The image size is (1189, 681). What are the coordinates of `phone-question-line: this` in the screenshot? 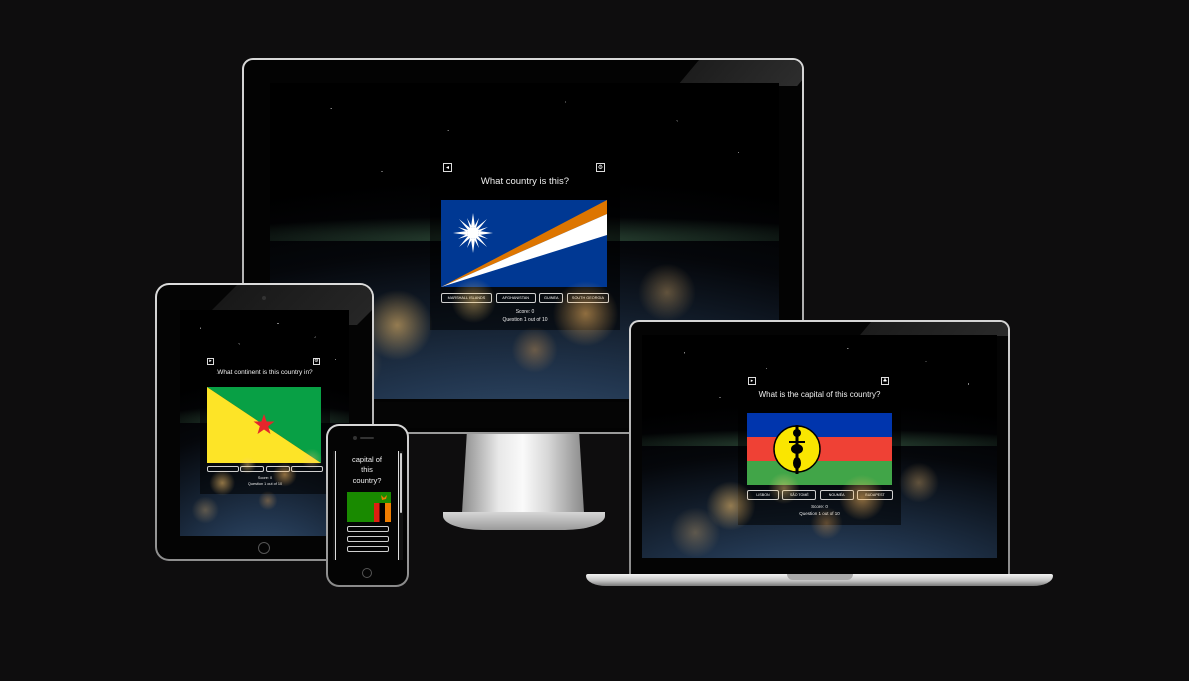 It's located at (367, 469).